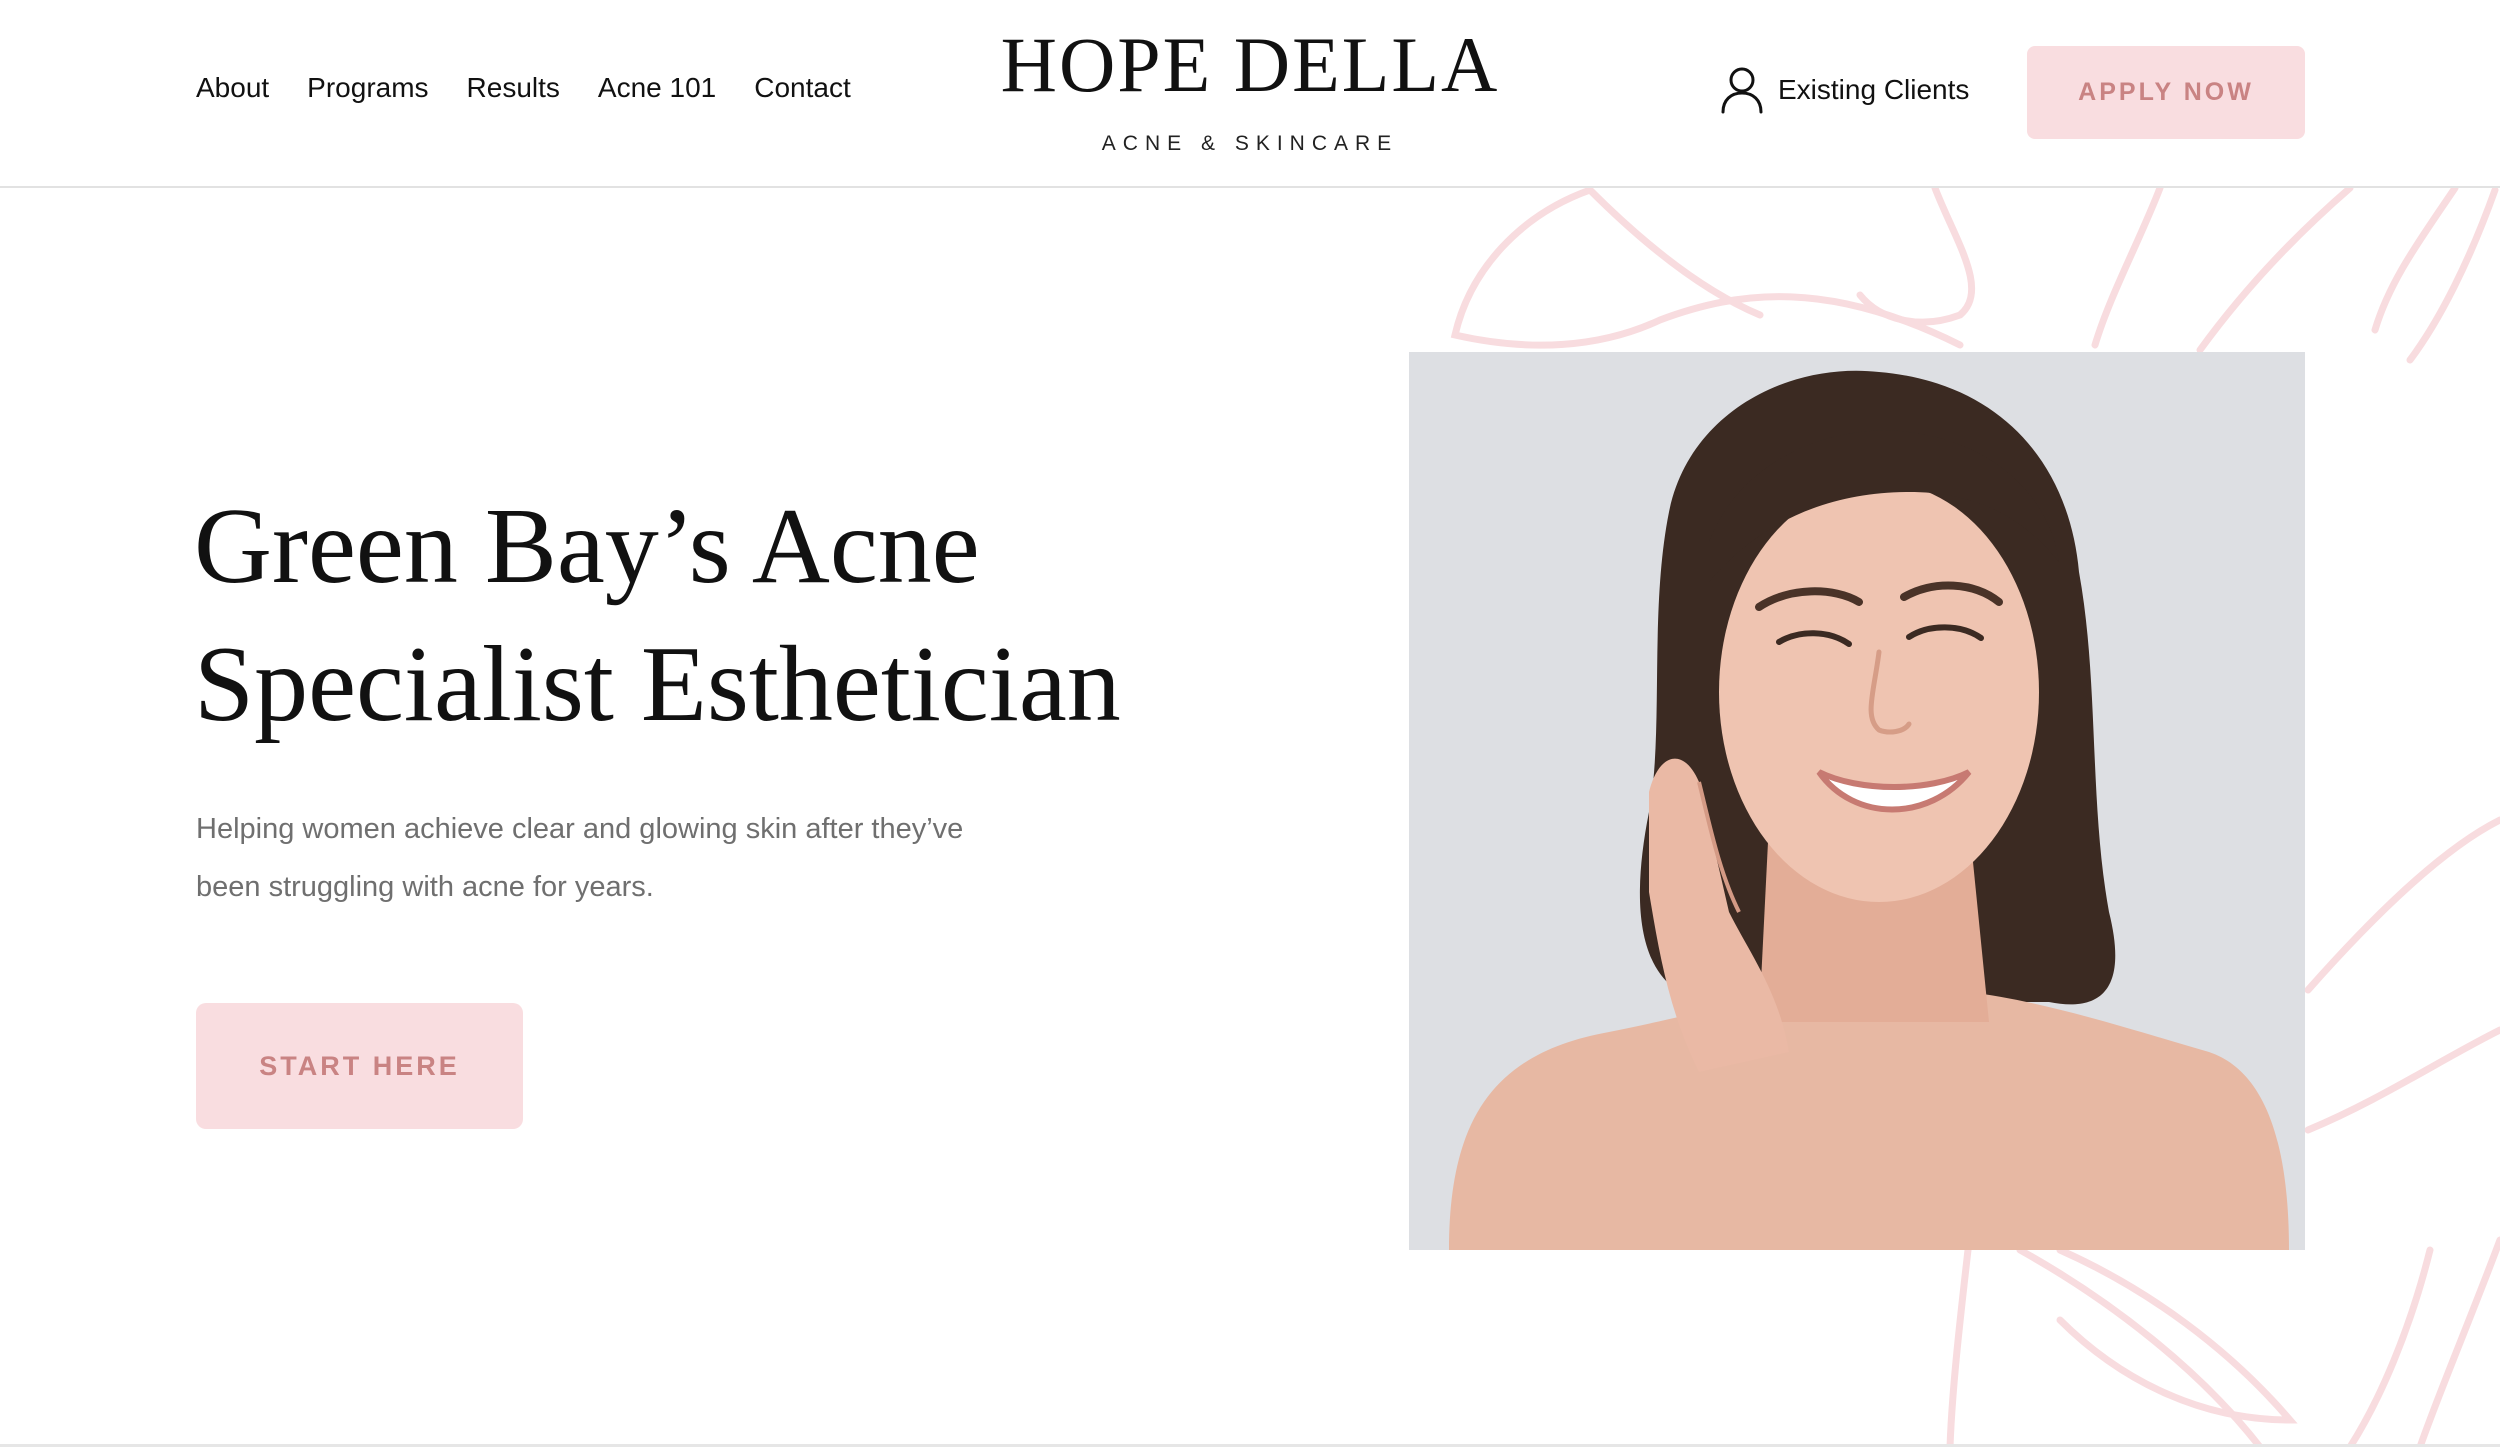 Image resolution: width=2500 pixels, height=1447 pixels. What do you see at coordinates (587, 546) in the screenshot?
I see `hero-headline-line-1: Green Bay’s Acne` at bounding box center [587, 546].